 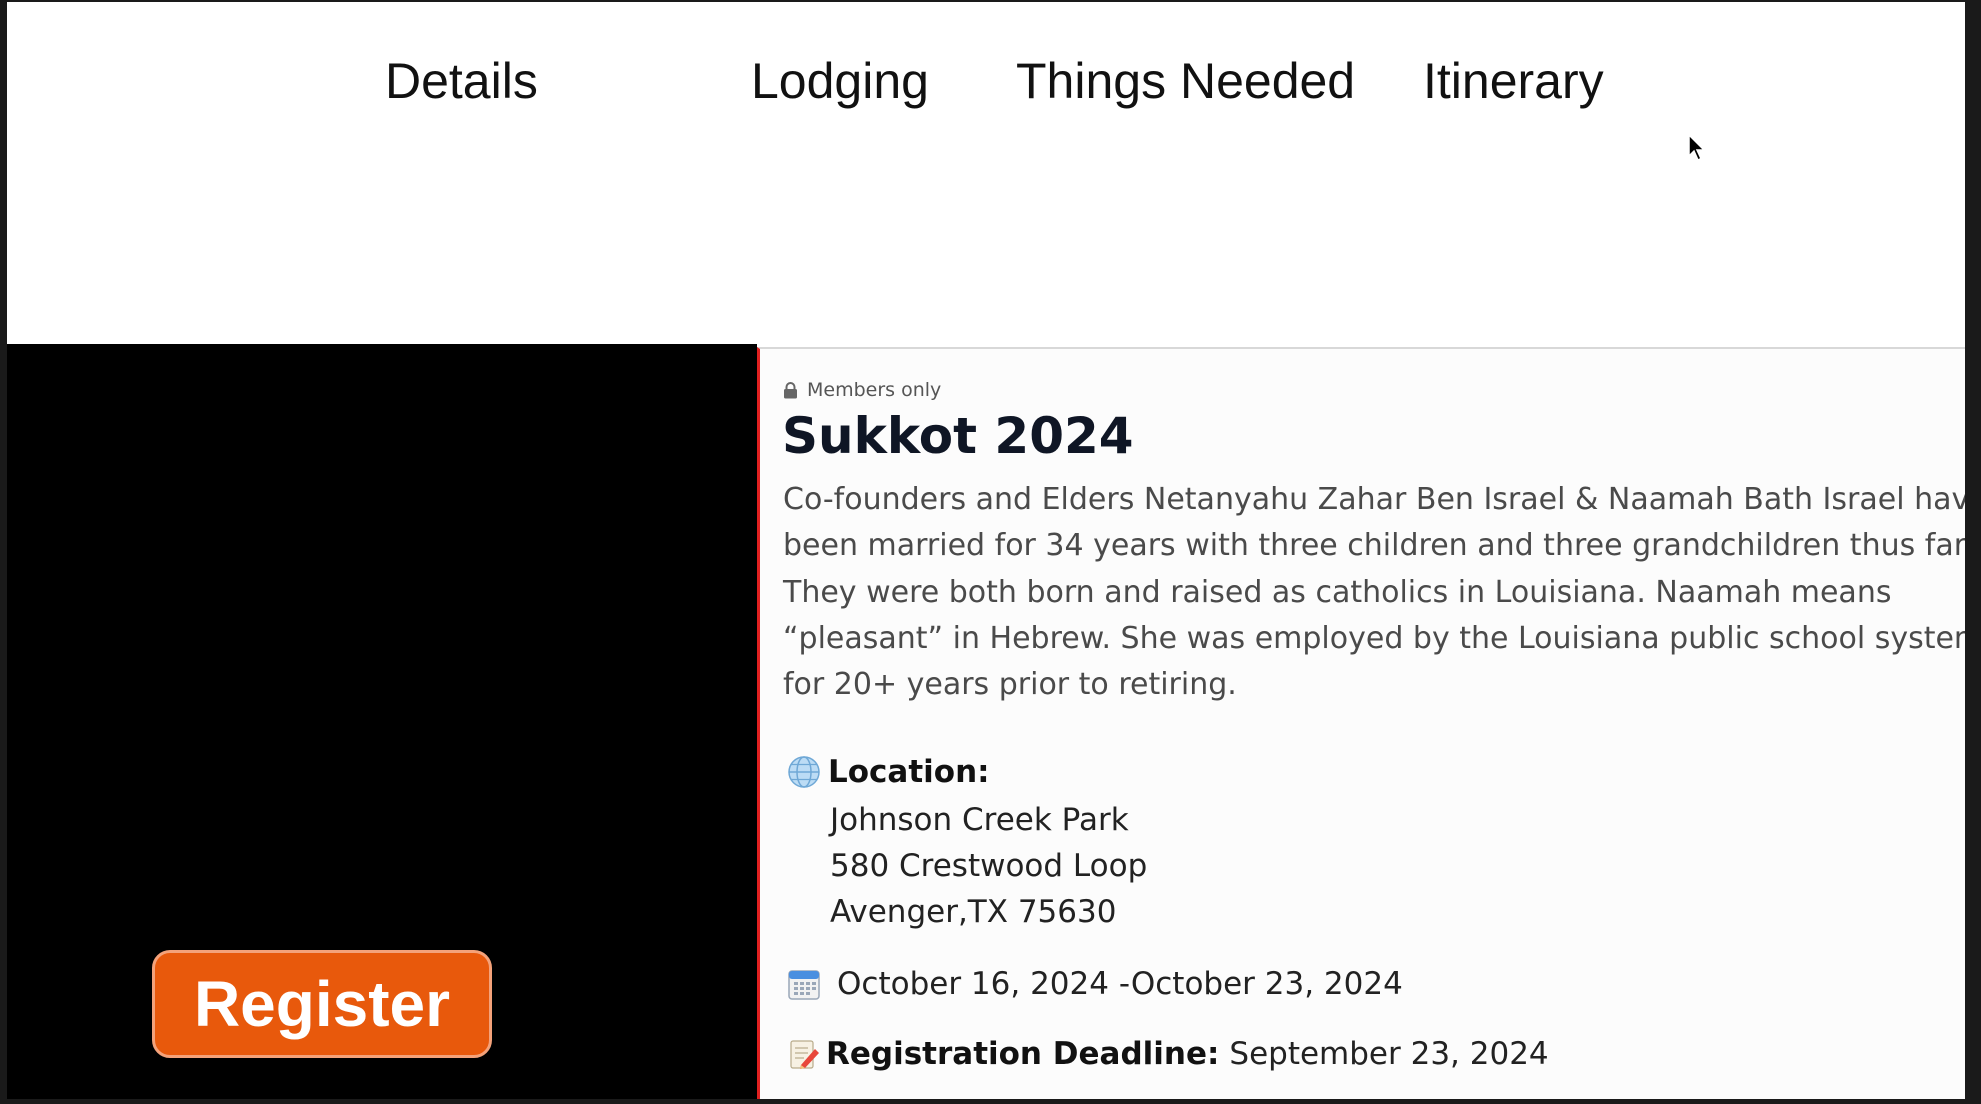 I want to click on location-heading: Location:, so click(x=888, y=772).